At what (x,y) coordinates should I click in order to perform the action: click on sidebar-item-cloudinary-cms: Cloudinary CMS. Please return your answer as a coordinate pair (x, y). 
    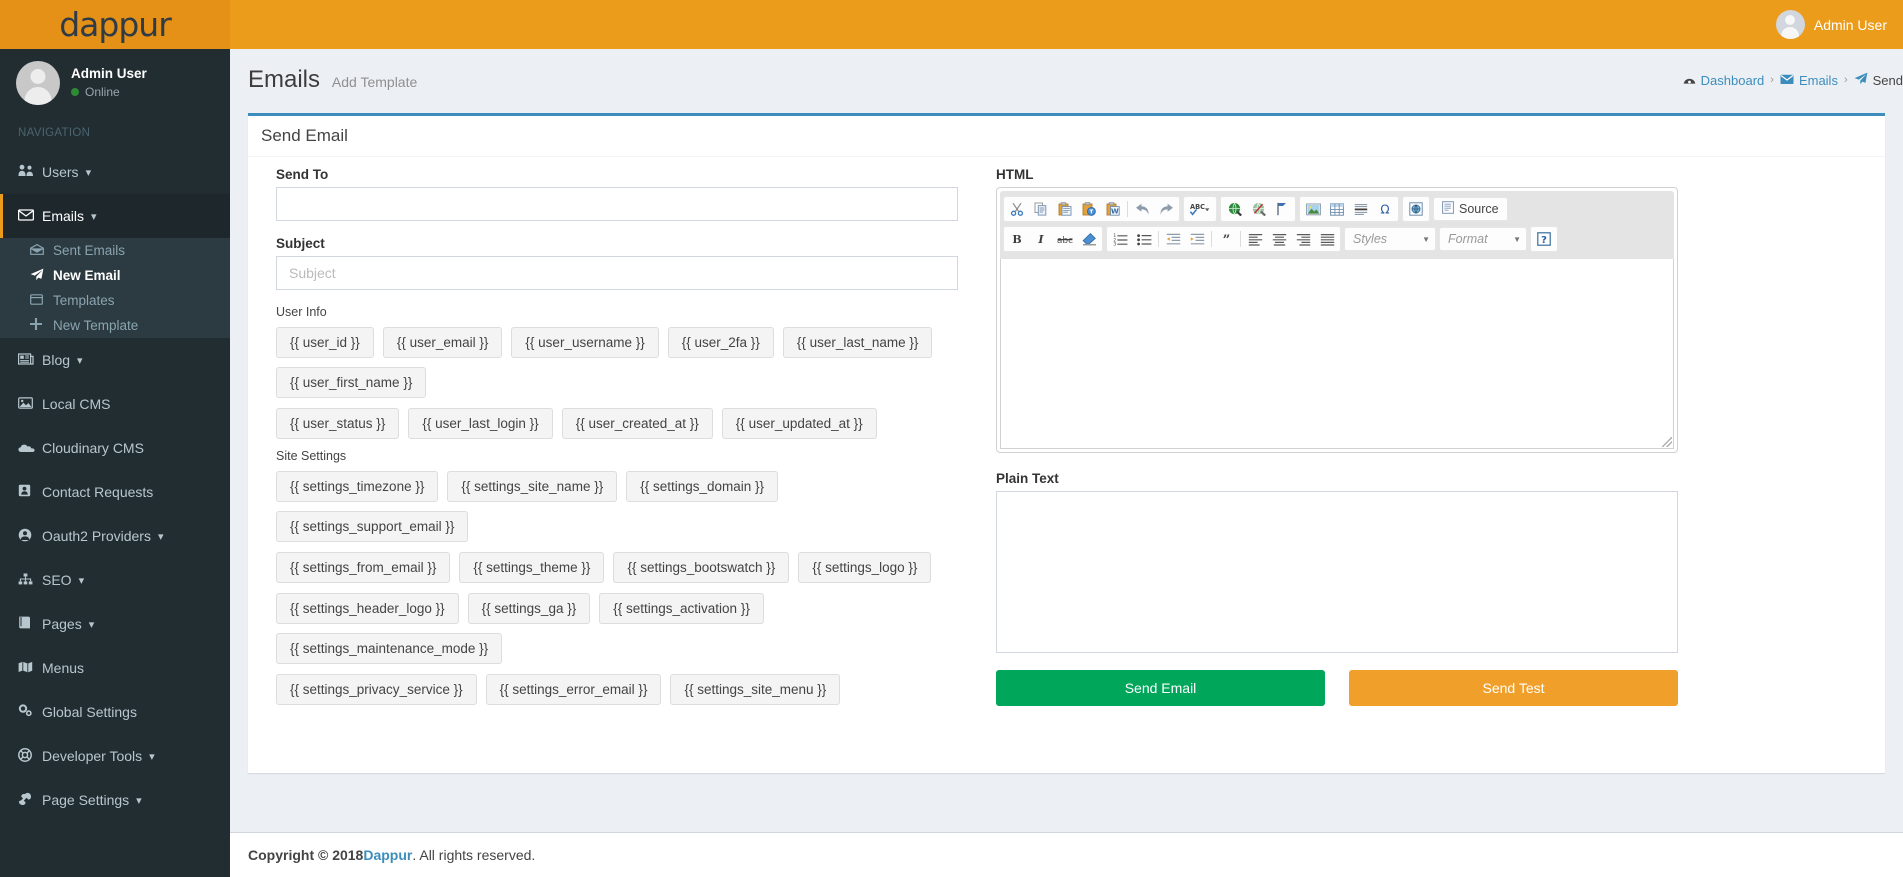
    Looking at the image, I should click on (115, 448).